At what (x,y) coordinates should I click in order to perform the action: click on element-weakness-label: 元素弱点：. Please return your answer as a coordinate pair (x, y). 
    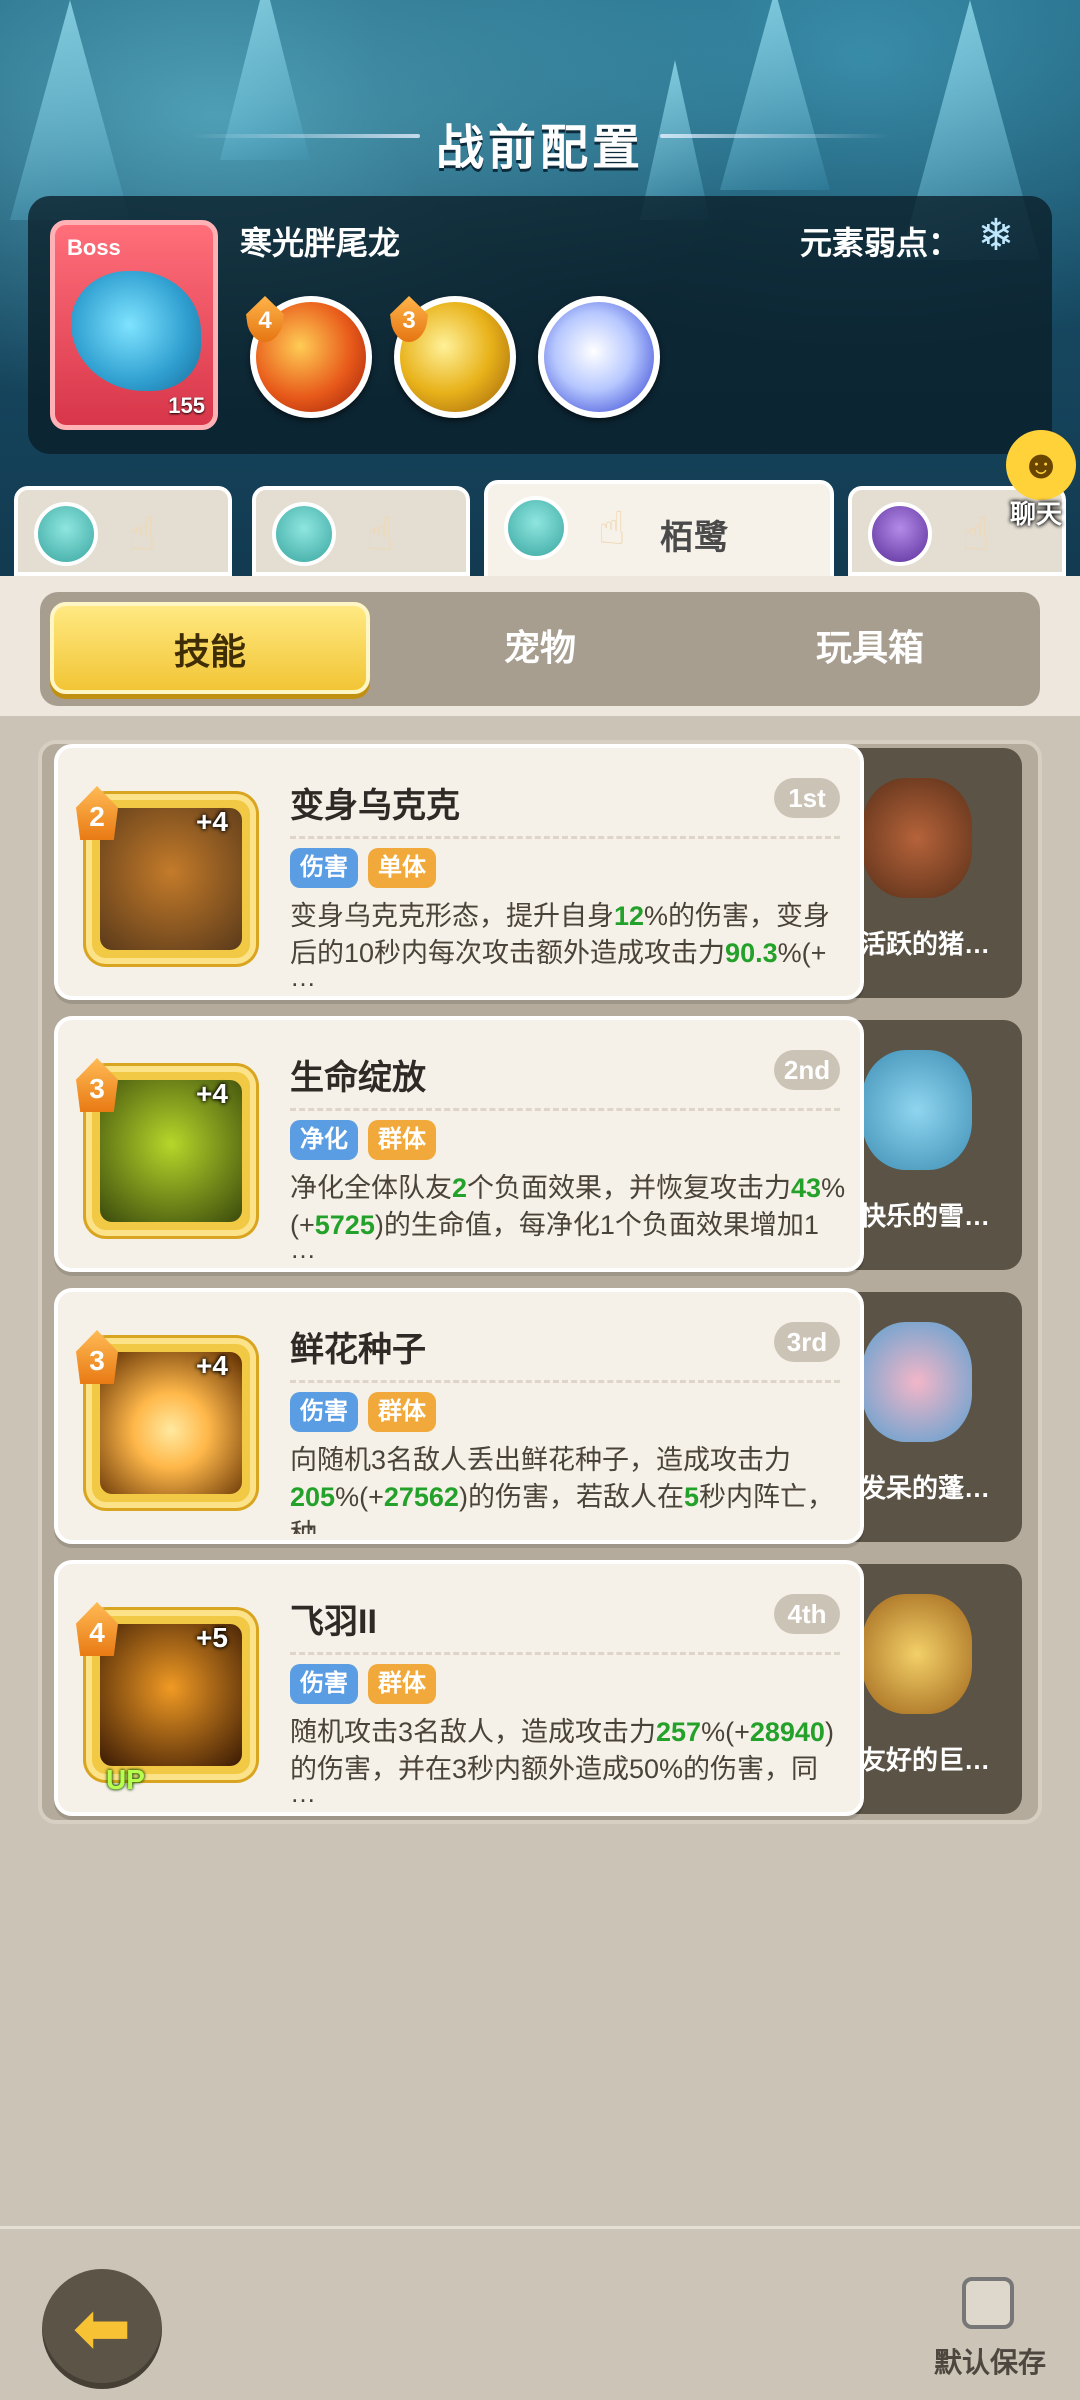
    Looking at the image, I should click on (879, 243).